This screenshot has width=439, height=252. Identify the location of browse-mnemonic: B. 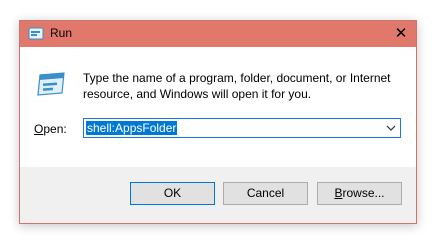
(338, 193).